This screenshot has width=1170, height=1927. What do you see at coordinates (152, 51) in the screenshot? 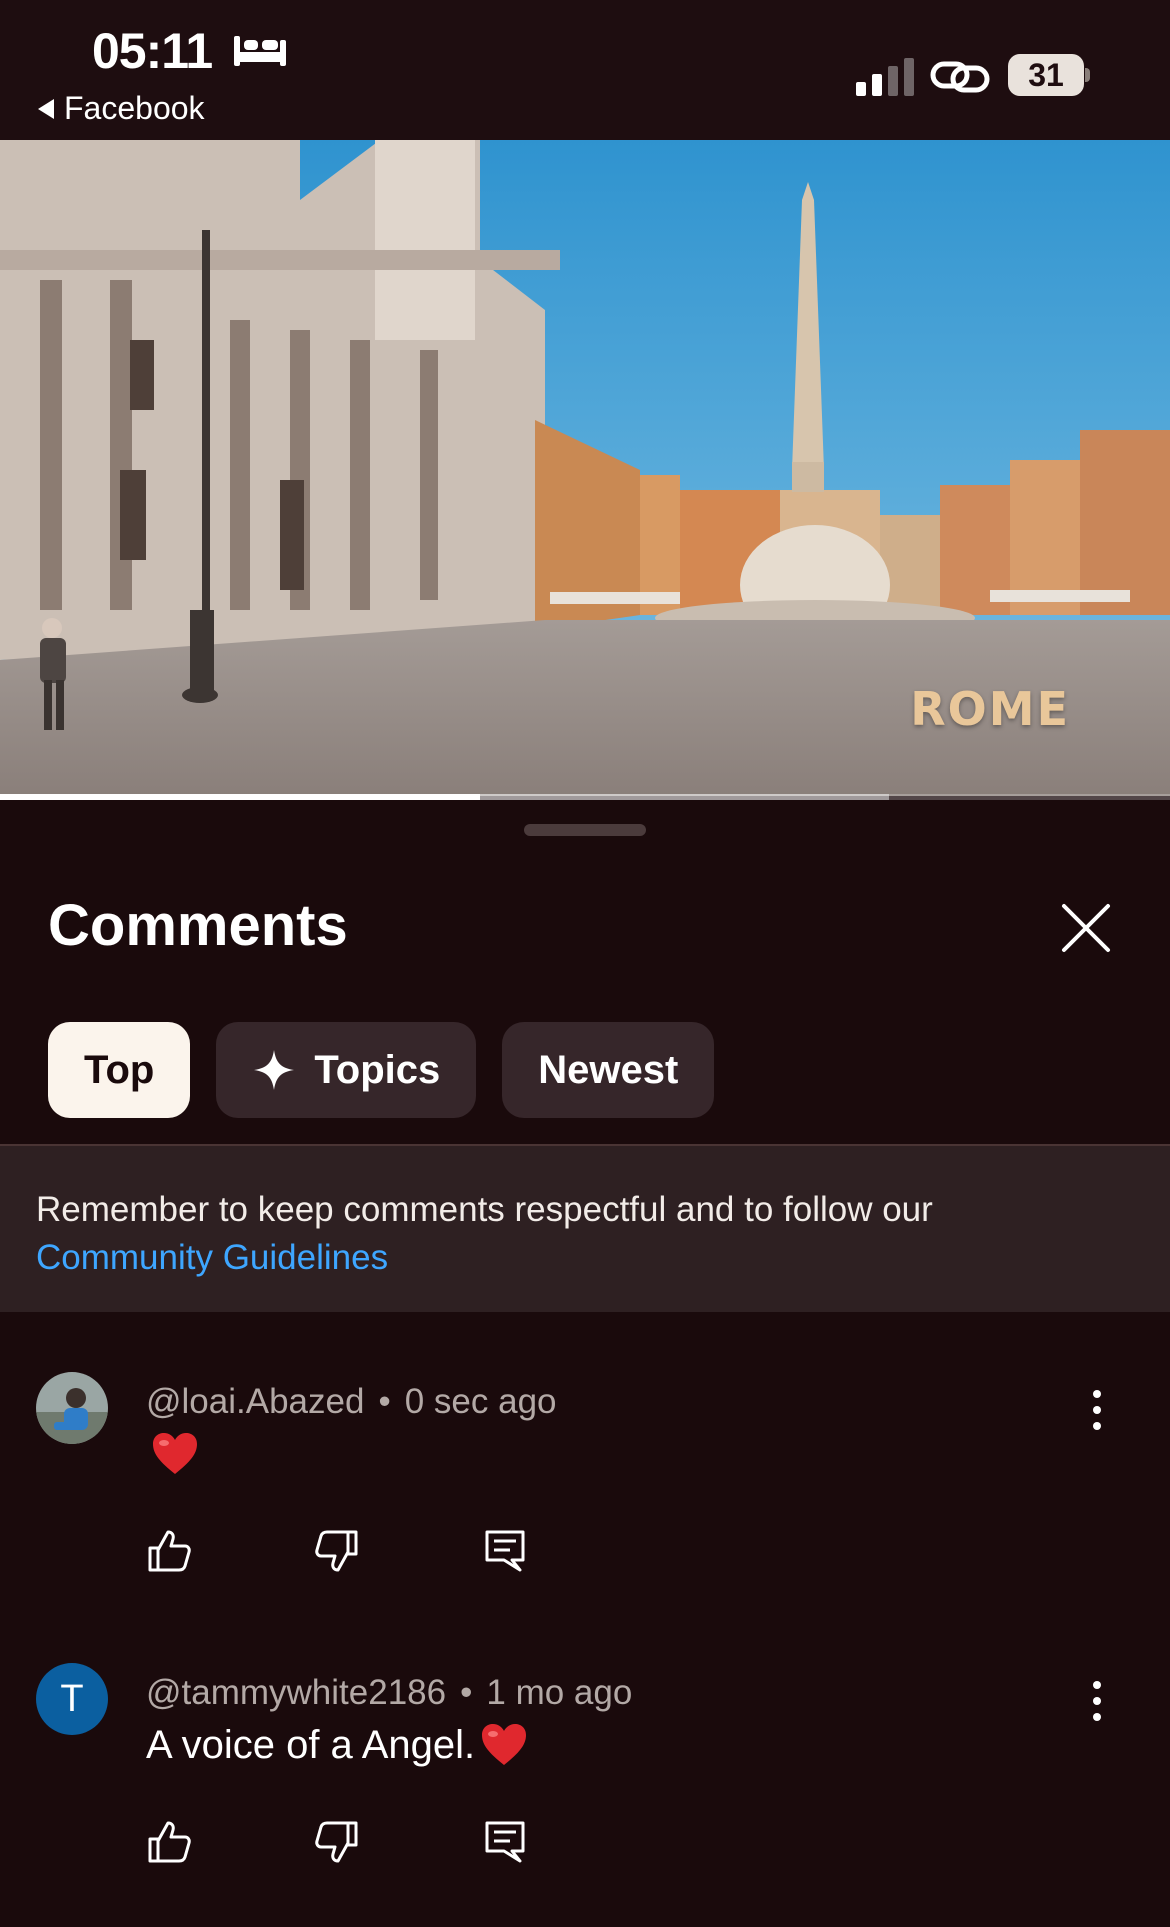
I see `clock-time: 05:11` at bounding box center [152, 51].